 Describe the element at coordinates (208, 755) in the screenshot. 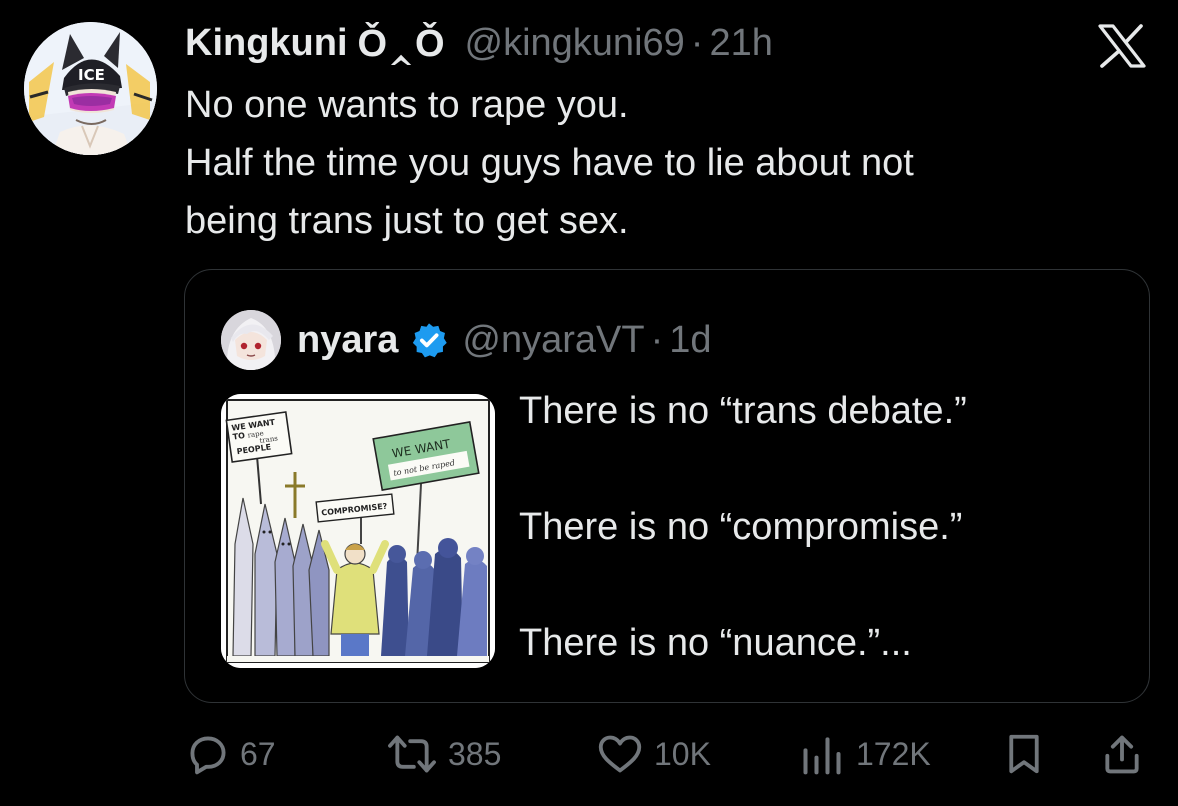

I see `reply-icon` at that location.